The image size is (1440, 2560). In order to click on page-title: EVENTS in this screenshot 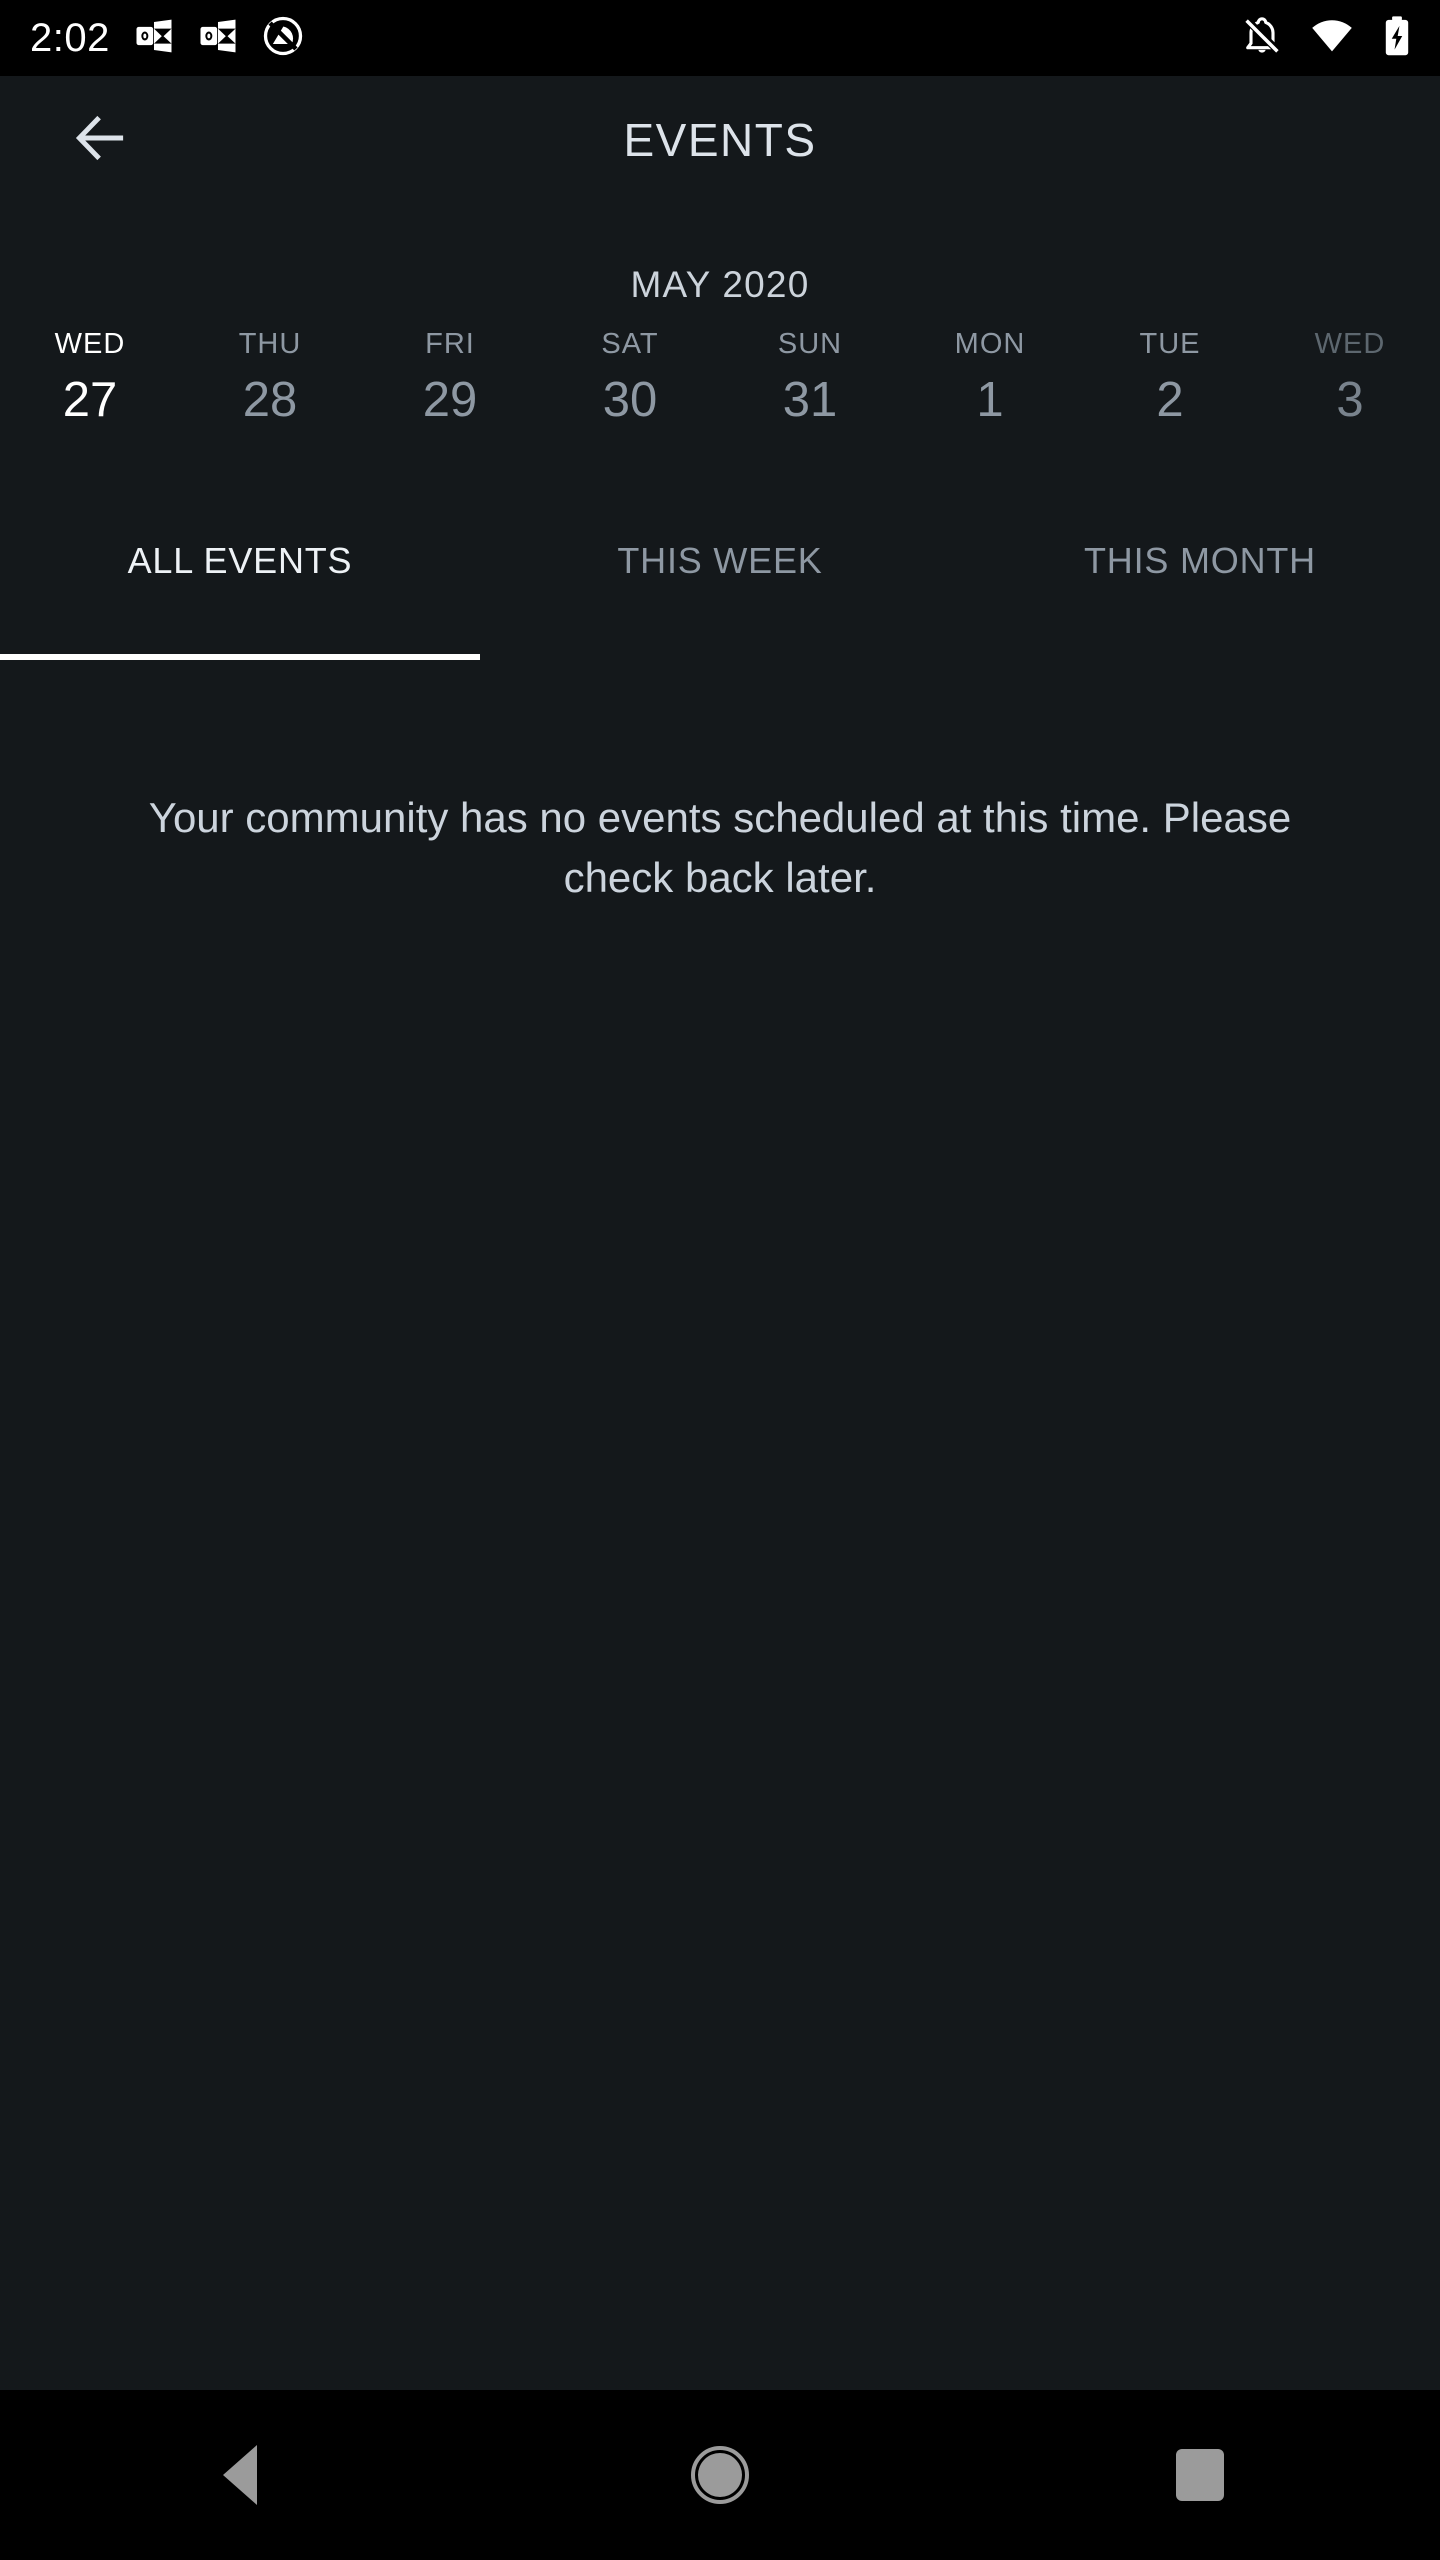, I will do `click(720, 140)`.